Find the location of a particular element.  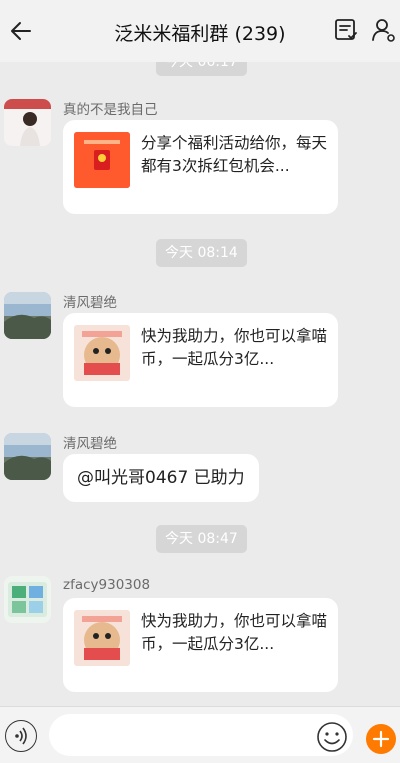

text-message-bubble: @叫光哥0467 已助力 is located at coordinates (161, 478).